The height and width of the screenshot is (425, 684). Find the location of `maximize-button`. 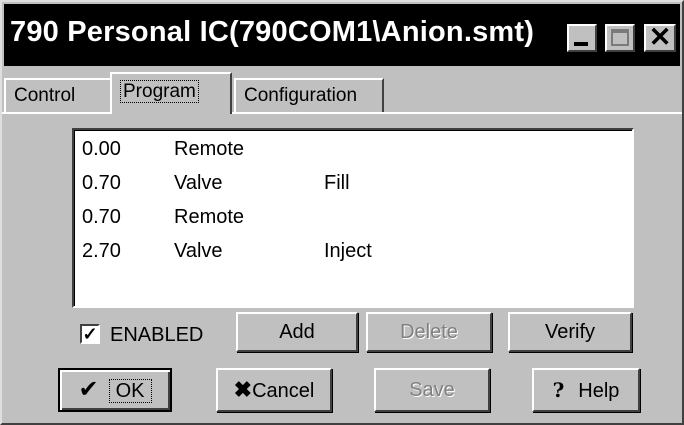

maximize-button is located at coordinates (620, 38).